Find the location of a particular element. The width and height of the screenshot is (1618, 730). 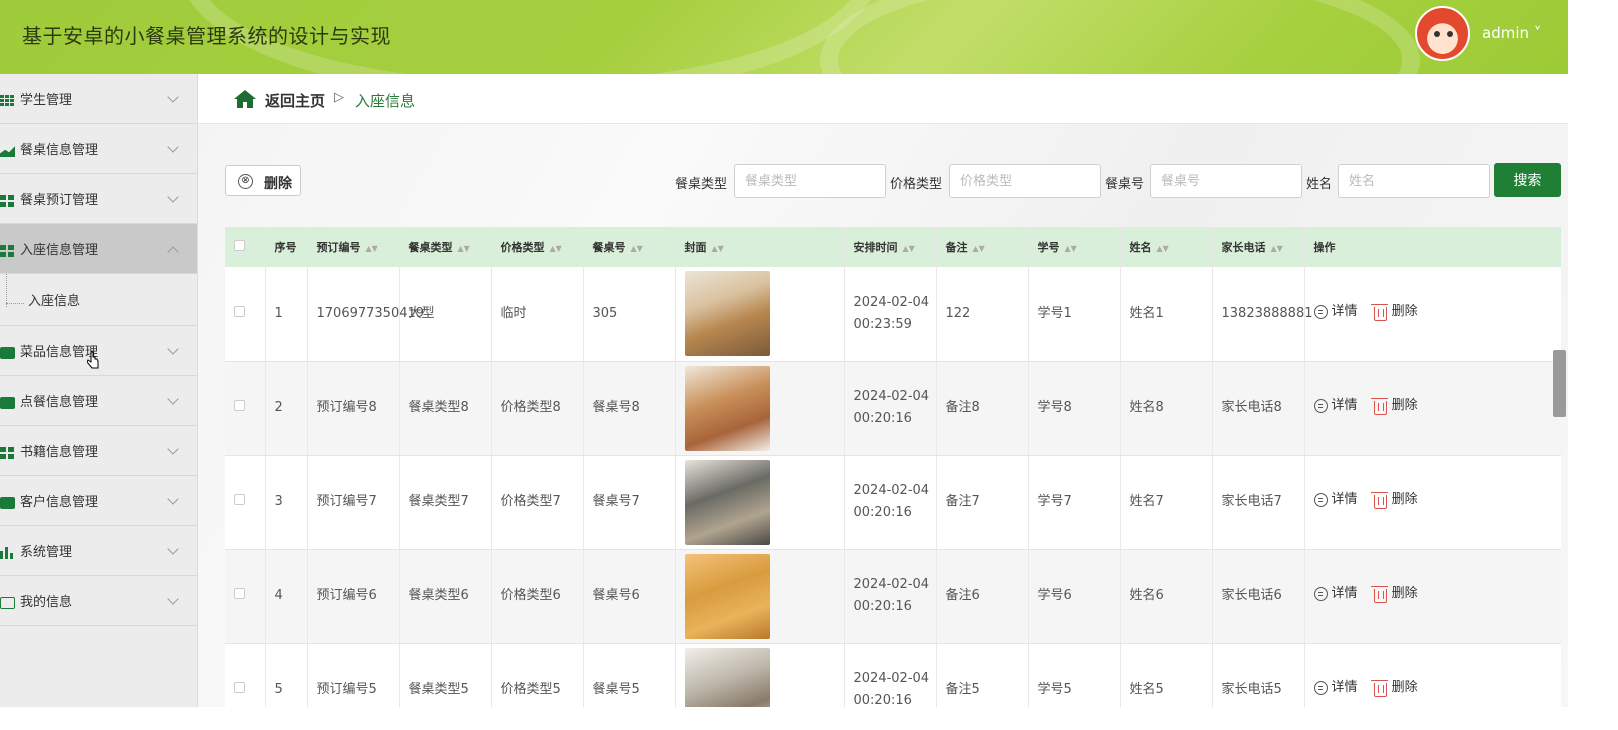

mouse-pointer-icon is located at coordinates (93, 360).